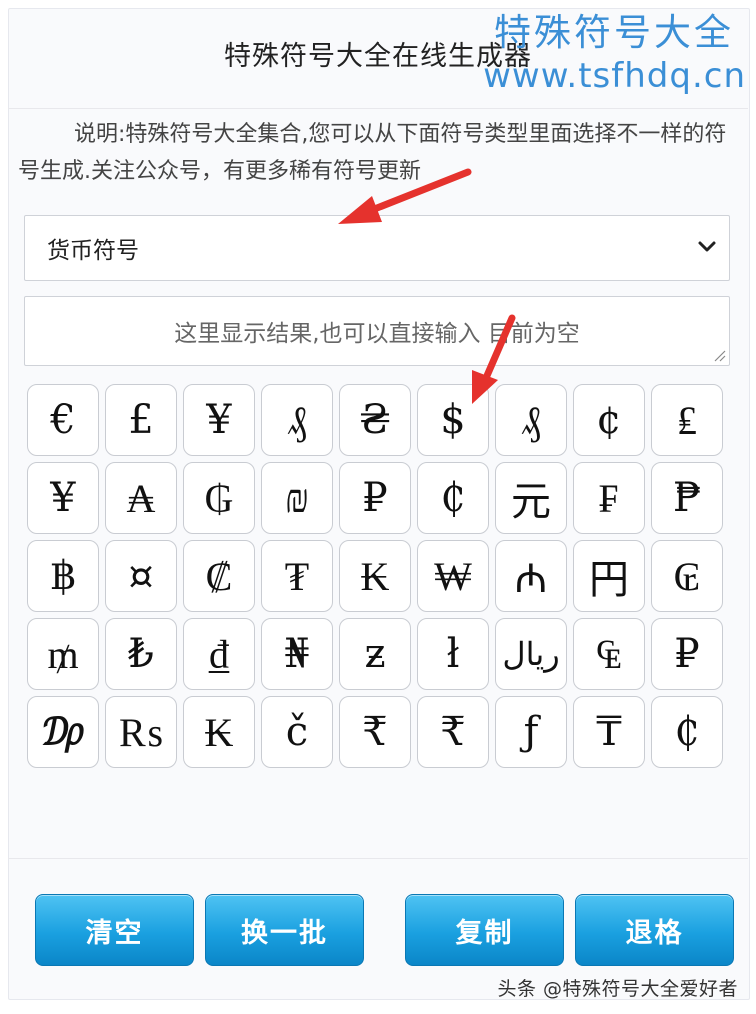 The height and width of the screenshot is (1014, 756). I want to click on symbol-cell: ₴, so click(375, 420).